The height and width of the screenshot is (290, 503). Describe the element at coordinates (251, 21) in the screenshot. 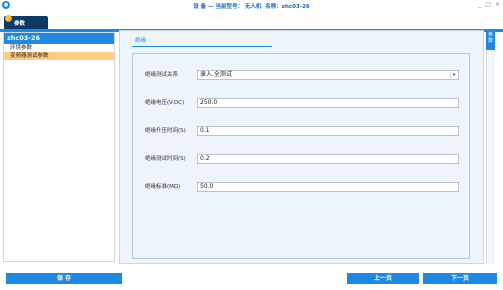

I see `tab-strip: 参数` at that location.